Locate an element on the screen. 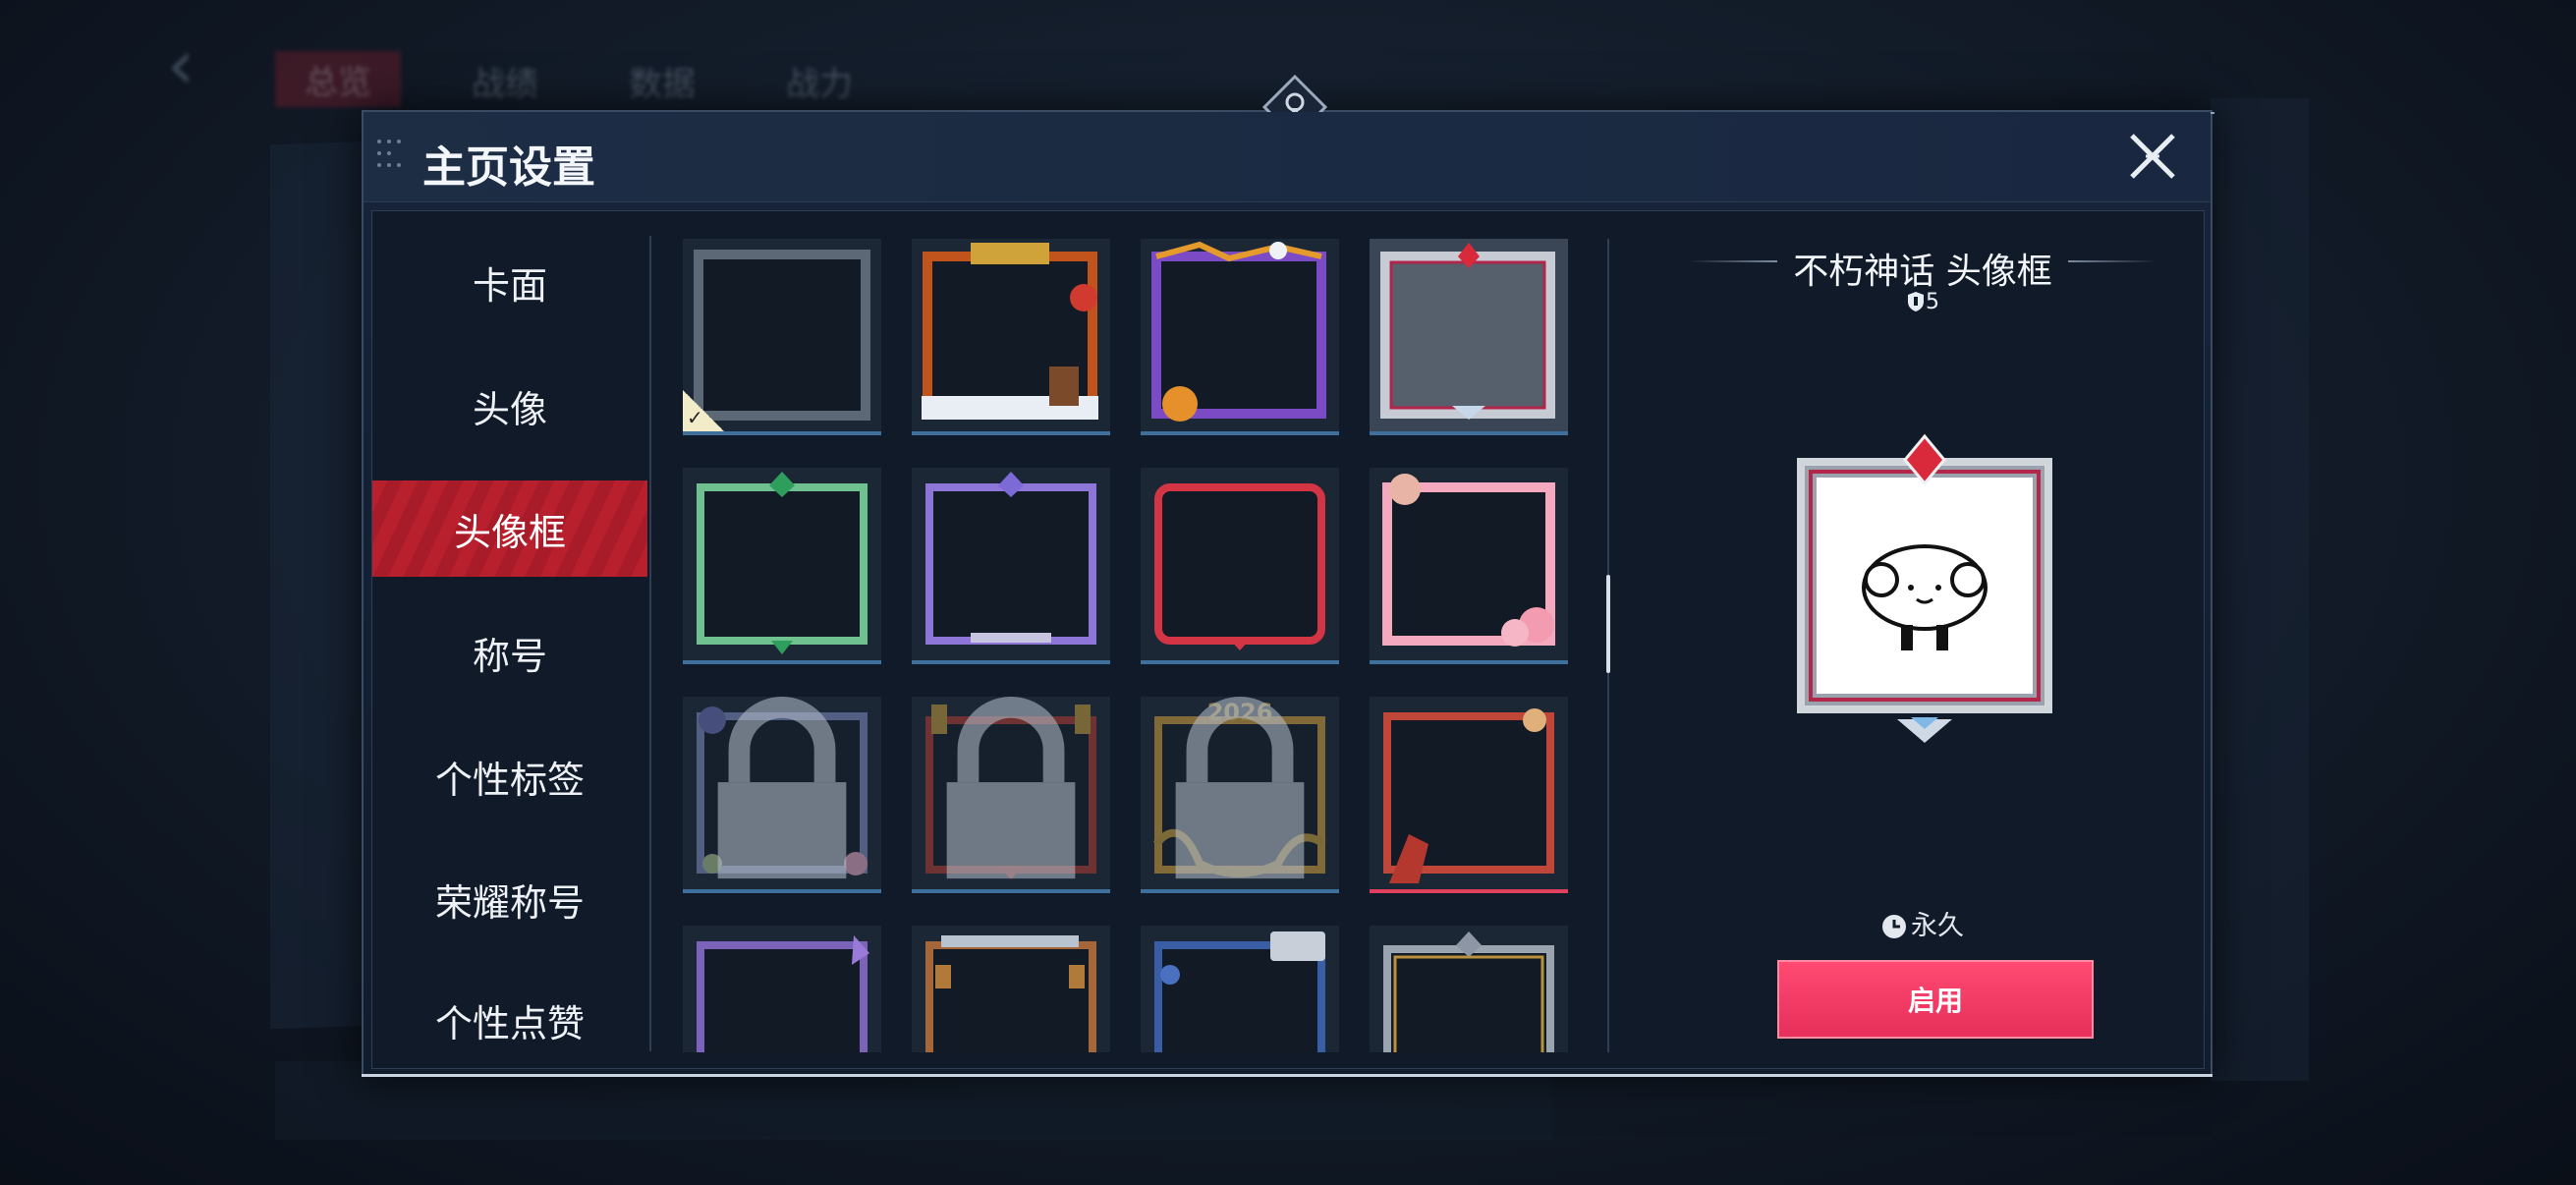 The height and width of the screenshot is (1185, 2576). settings-nav: 卡面 头像 头像框 称号 个性标签 荣耀称号 个性点赞 is located at coordinates (509, 639).